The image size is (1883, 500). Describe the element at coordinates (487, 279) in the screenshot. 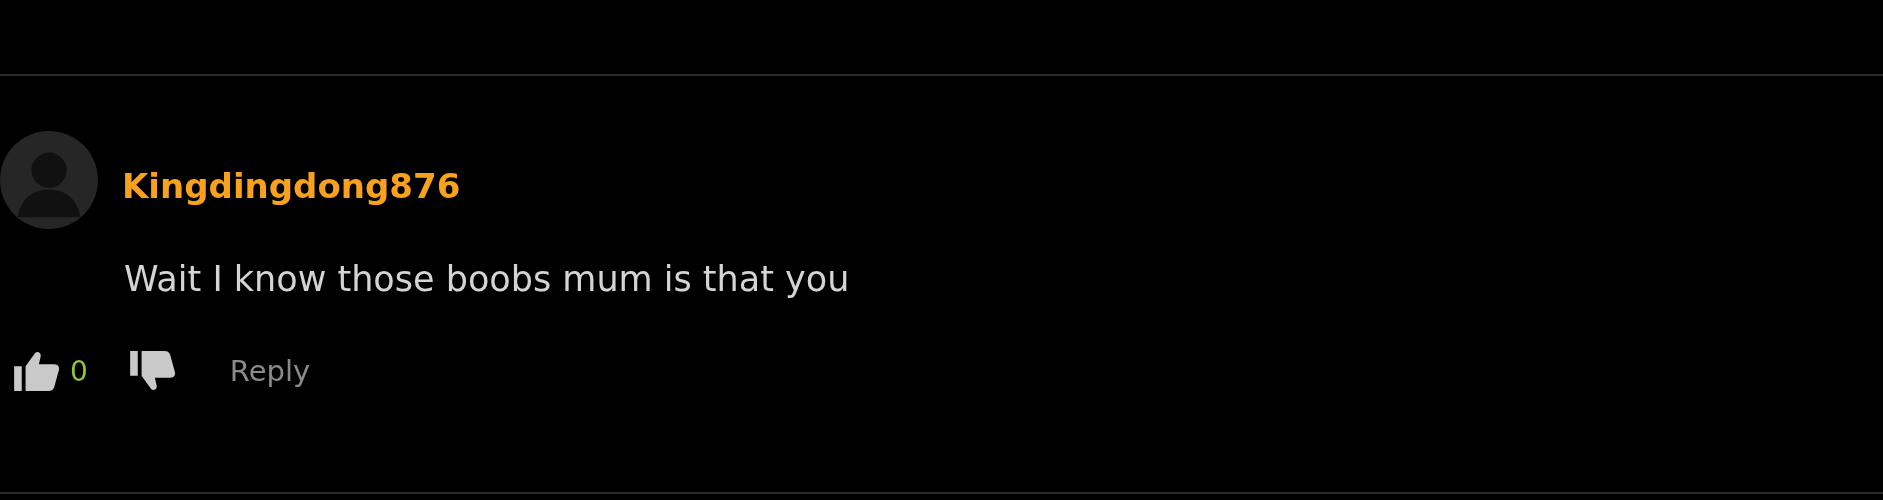

I see `comment-text: Wait I know those boobs mum is that you` at that location.